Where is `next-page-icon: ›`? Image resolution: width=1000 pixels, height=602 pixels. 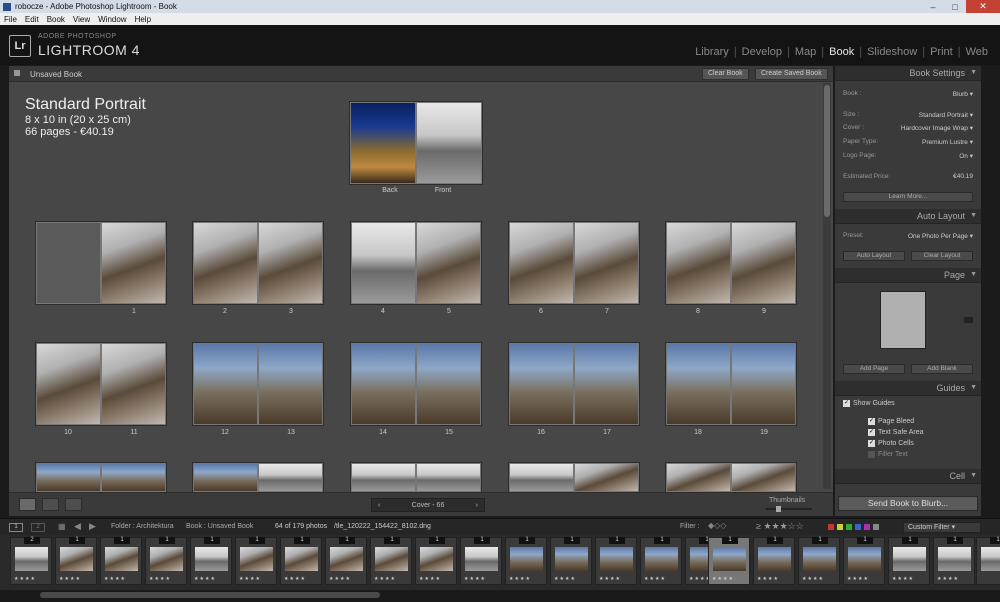
next-page-icon: › is located at coordinates (477, 505).